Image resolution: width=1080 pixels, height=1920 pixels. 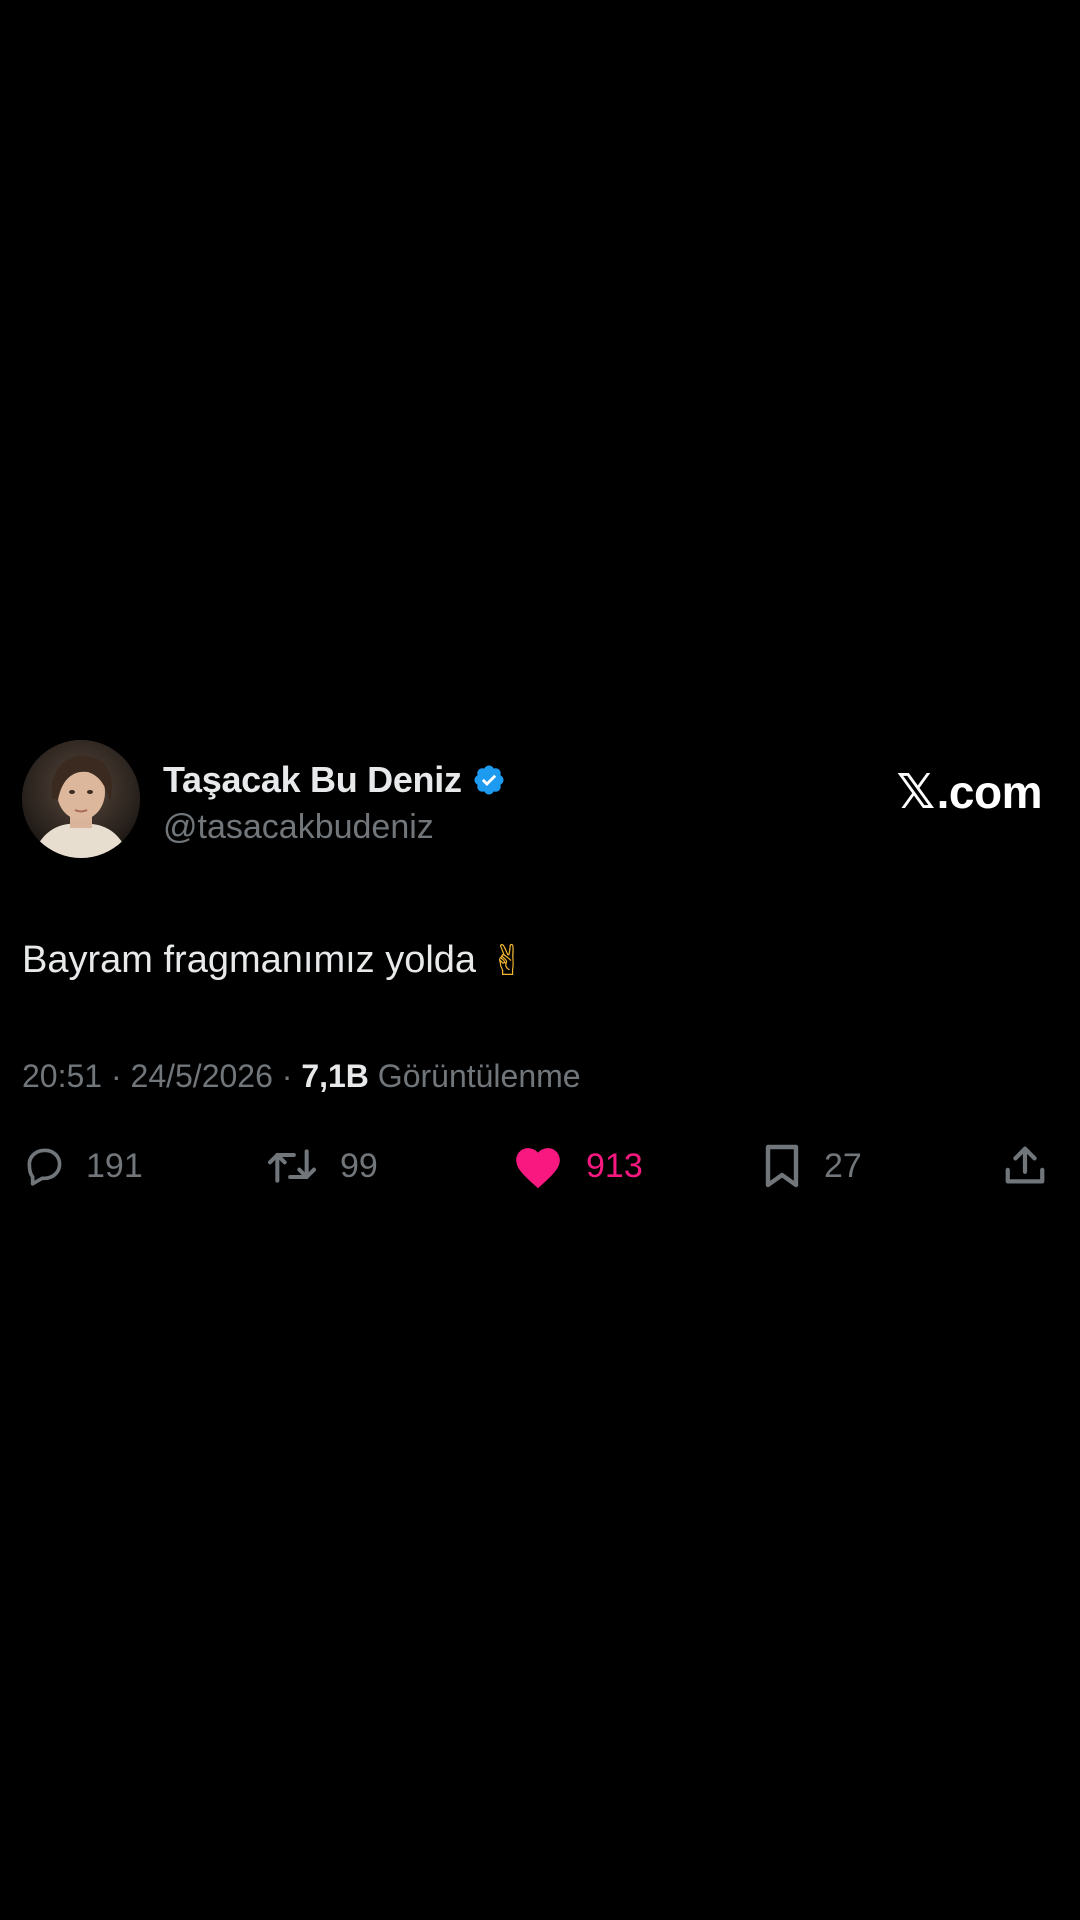 What do you see at coordinates (249, 960) in the screenshot?
I see `tweet-body: Bayram fragmanımız yolda` at bounding box center [249, 960].